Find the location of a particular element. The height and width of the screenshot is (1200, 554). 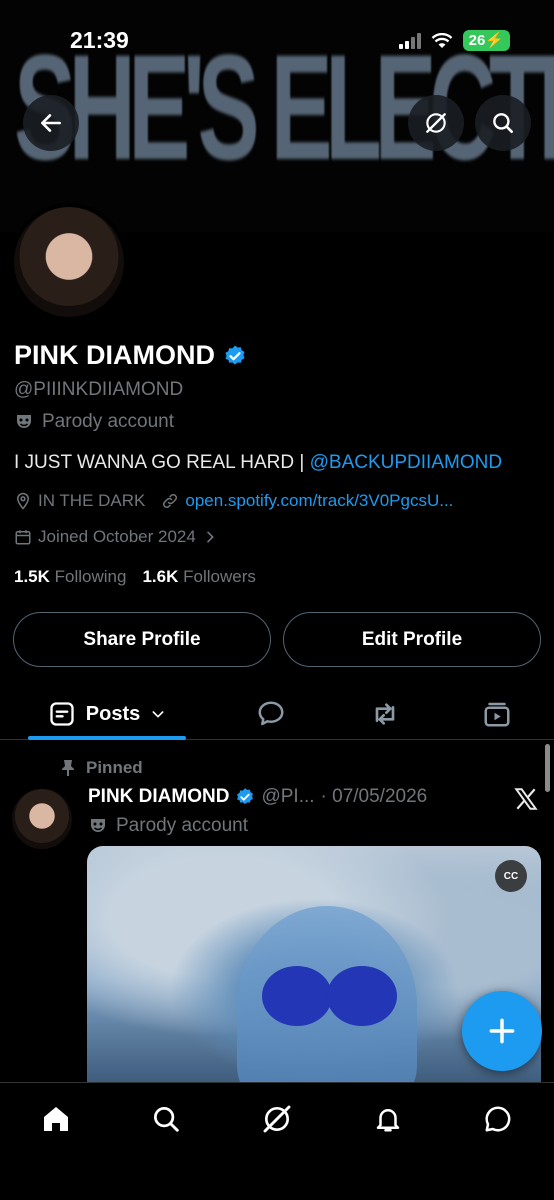

profile-joined: Joined October 2024 is located at coordinates (117, 536).